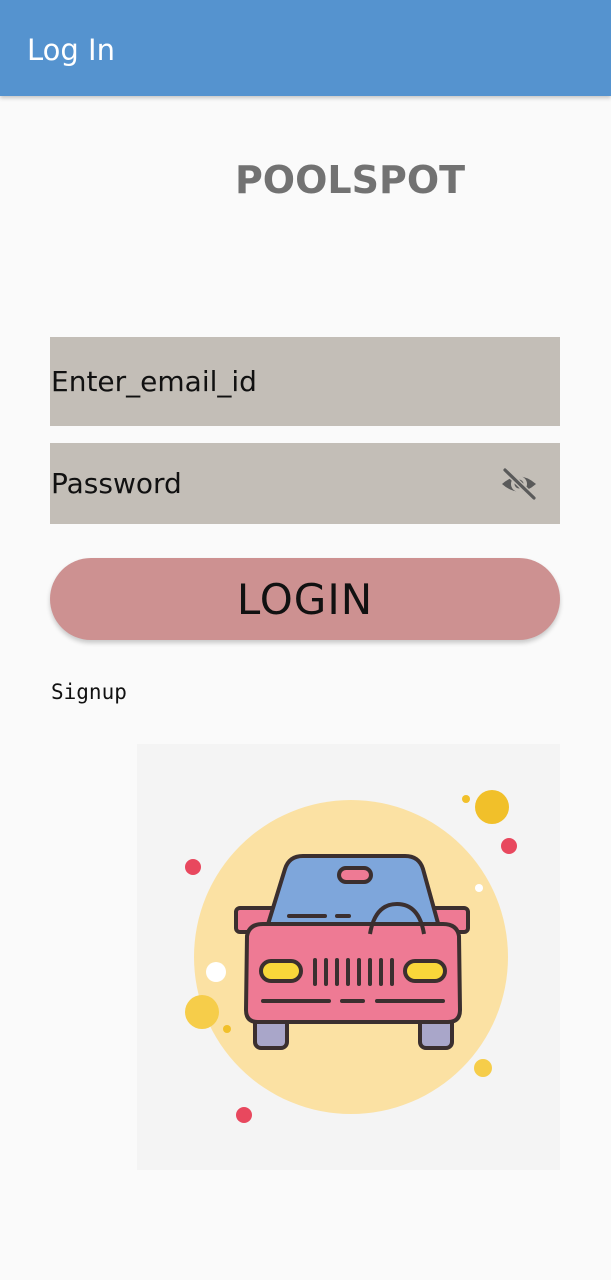 This screenshot has height=1280, width=611. What do you see at coordinates (350, 180) in the screenshot?
I see `brand-title: POOLSPOT` at bounding box center [350, 180].